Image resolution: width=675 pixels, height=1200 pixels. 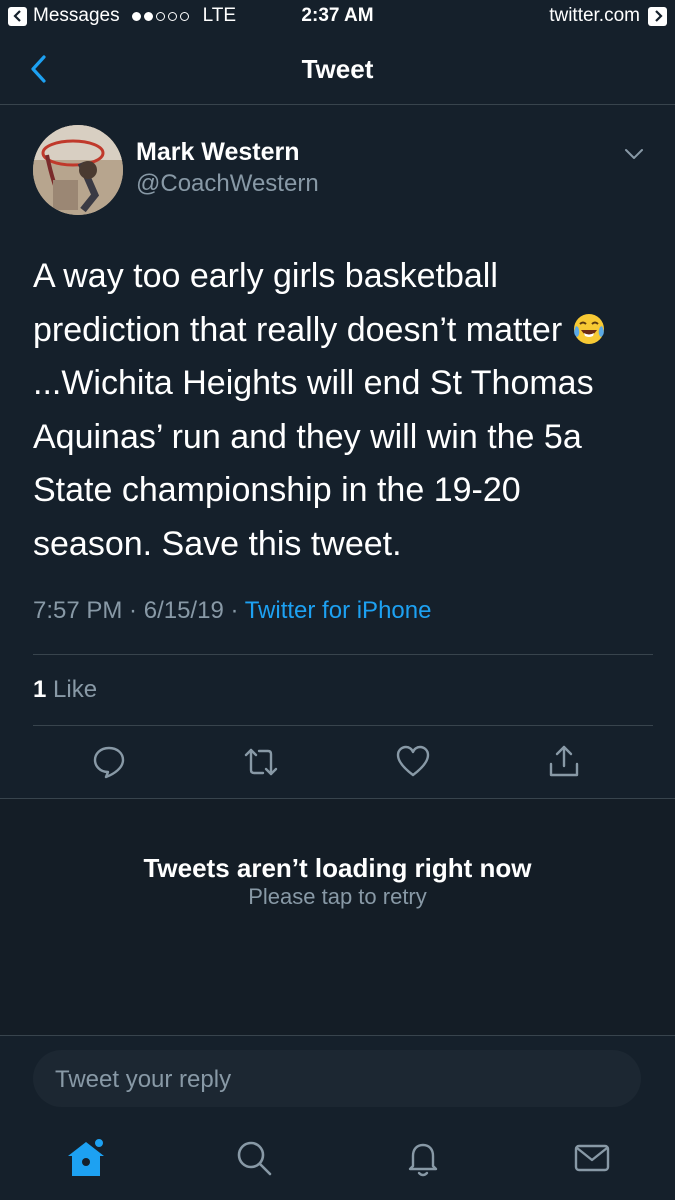 What do you see at coordinates (232, 610) in the screenshot?
I see `tweet-meta: 7:57 PM · 6/15/19 · Twitter for iPhone` at bounding box center [232, 610].